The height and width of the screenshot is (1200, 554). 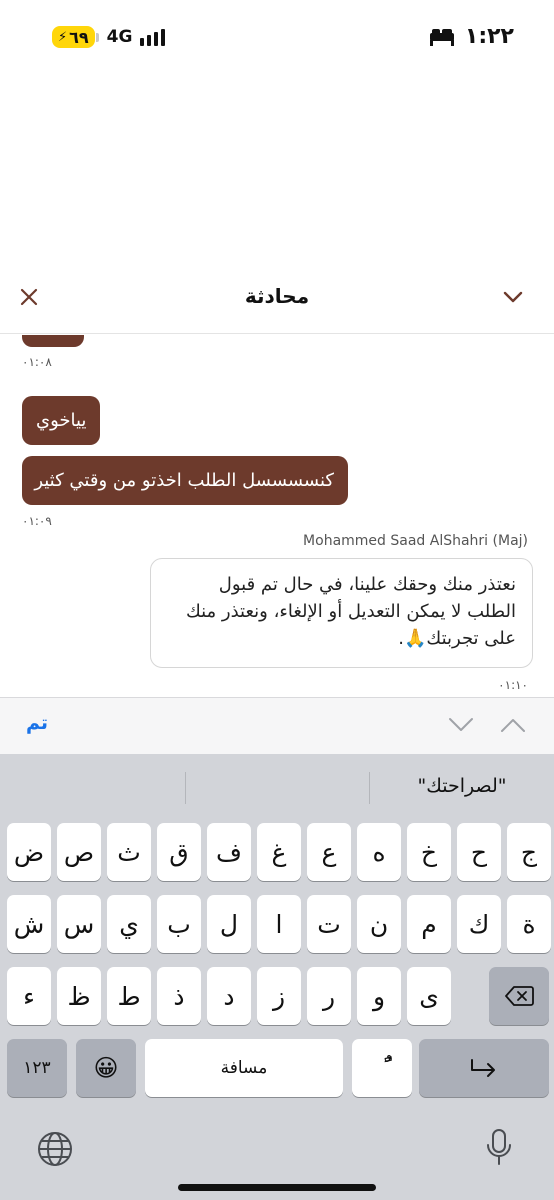 I want to click on charging-icon: ⚡, so click(x=63, y=37).